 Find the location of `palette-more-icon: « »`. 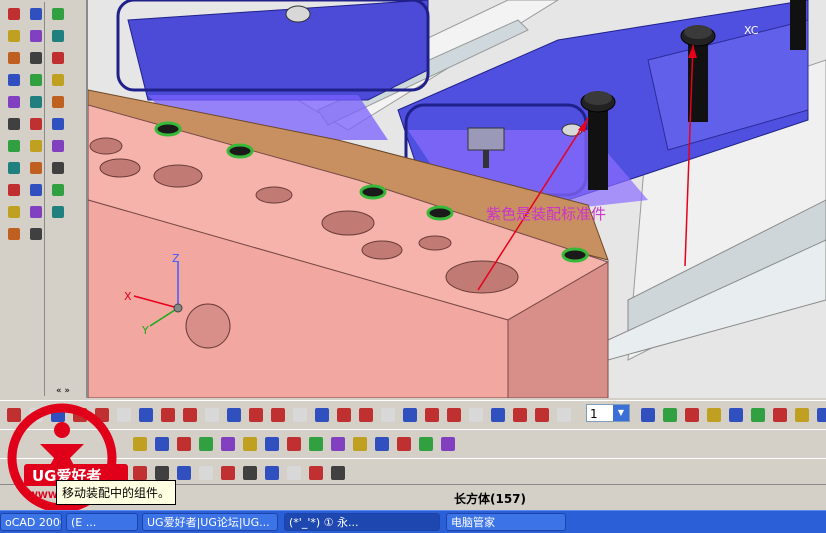

palette-more-icon: « » is located at coordinates (63, 391).